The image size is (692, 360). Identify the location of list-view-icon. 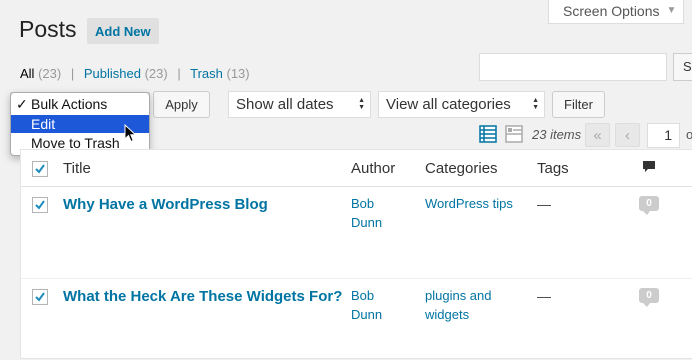
(488, 134).